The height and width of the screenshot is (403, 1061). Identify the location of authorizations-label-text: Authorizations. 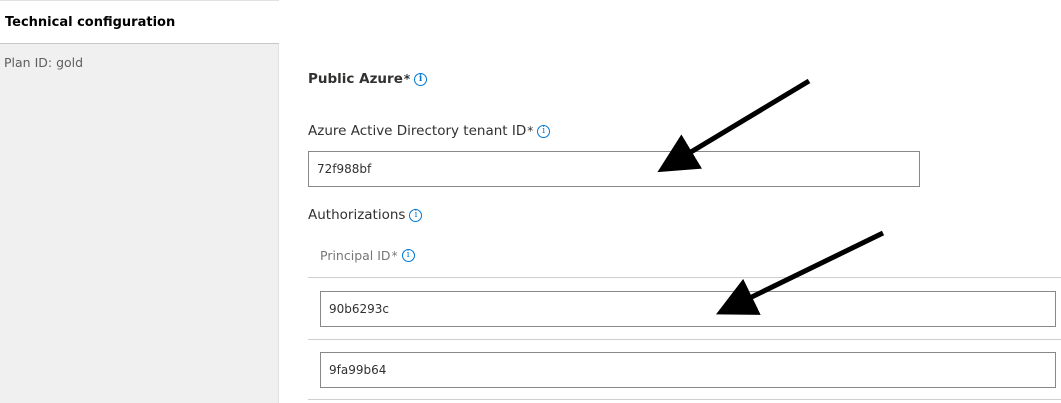
(357, 215).